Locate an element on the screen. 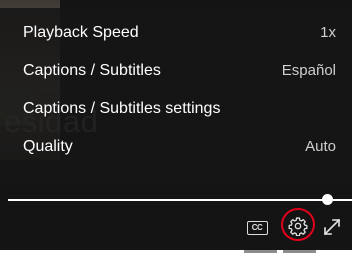  menu-item-label: Playback Speed is located at coordinates (81, 32).